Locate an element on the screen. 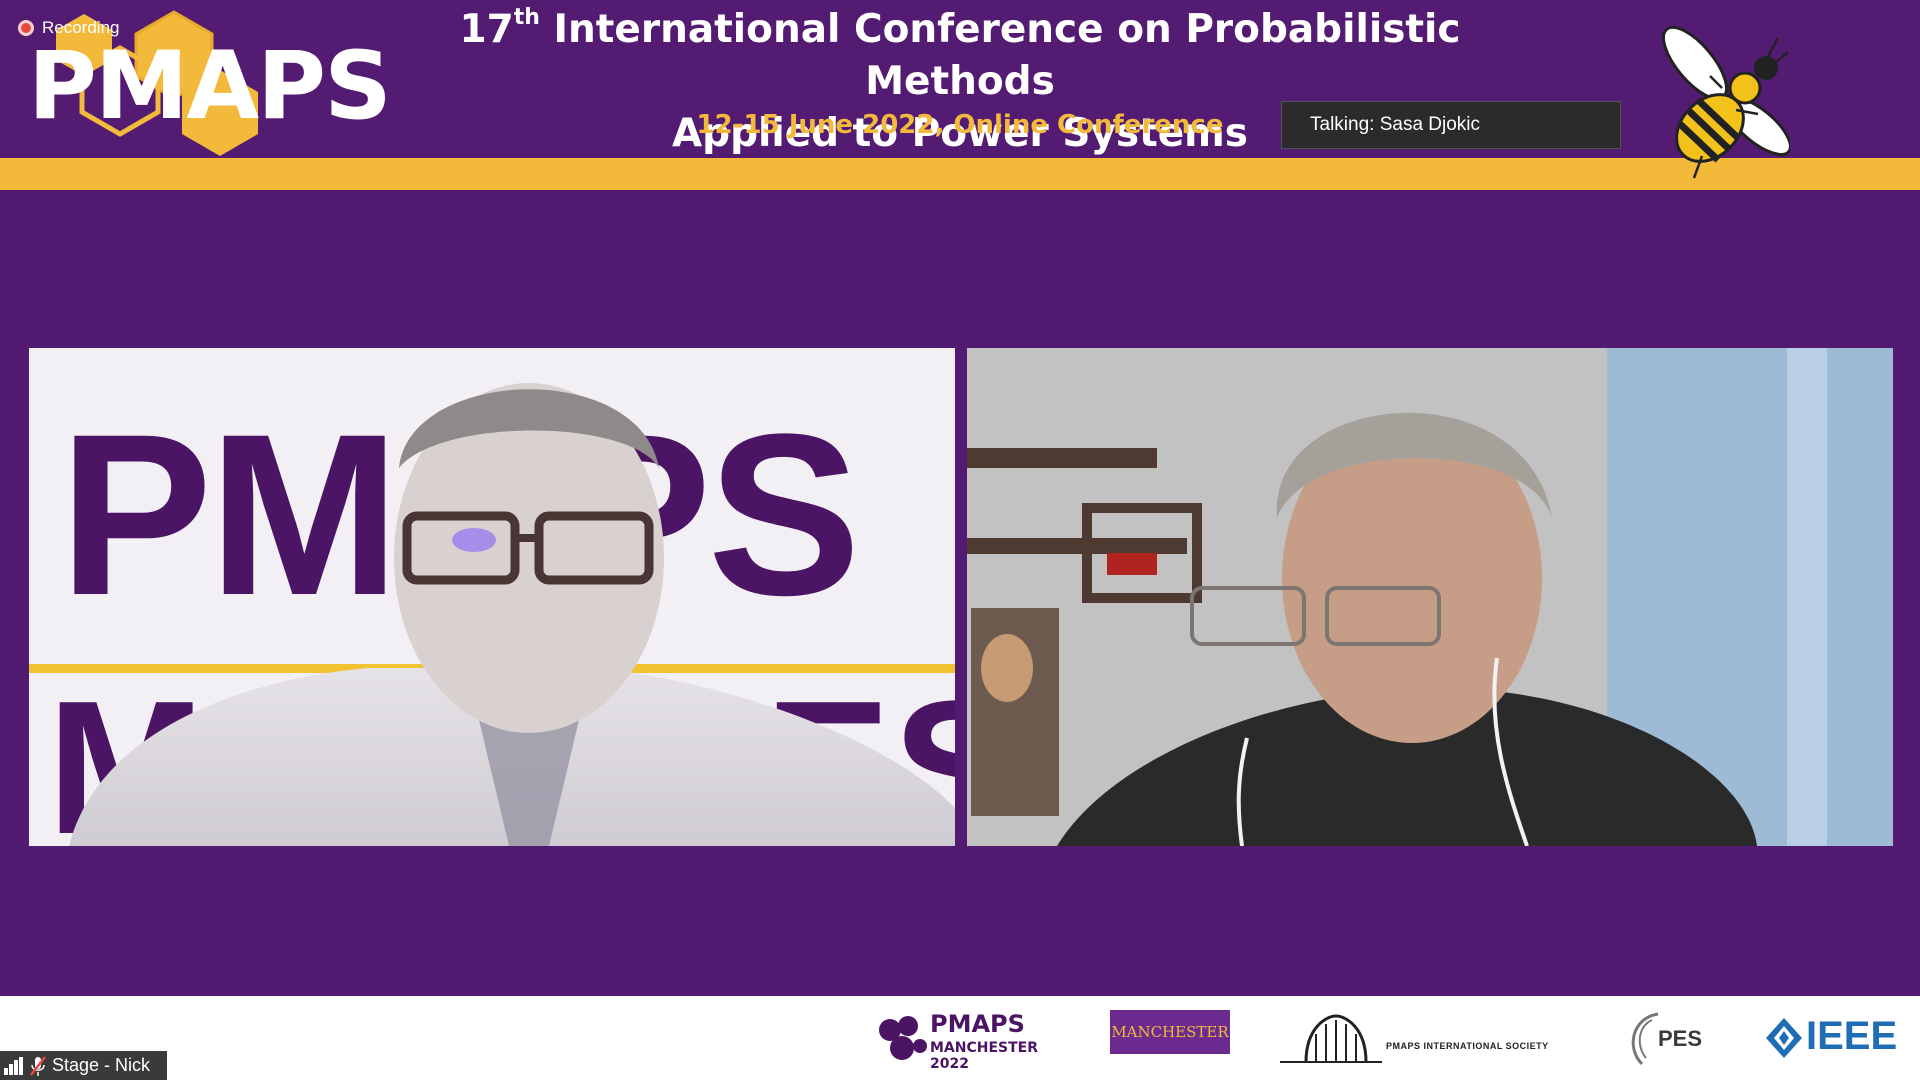 This screenshot has height=1080, width=1920. banner-gold-stripe is located at coordinates (960, 174).